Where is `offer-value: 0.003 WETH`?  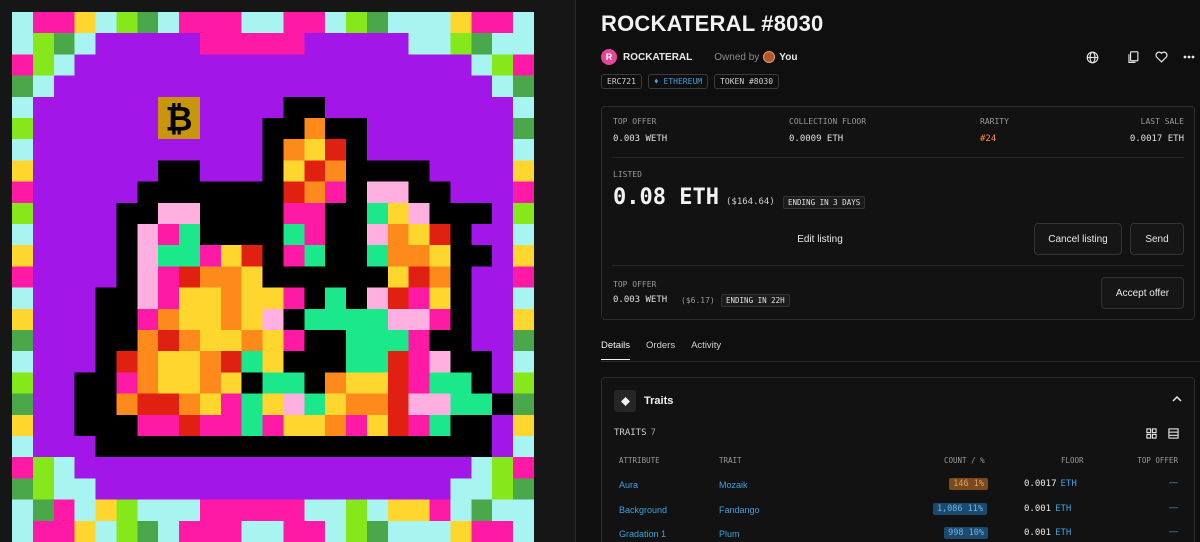 offer-value: 0.003 WETH is located at coordinates (640, 300).